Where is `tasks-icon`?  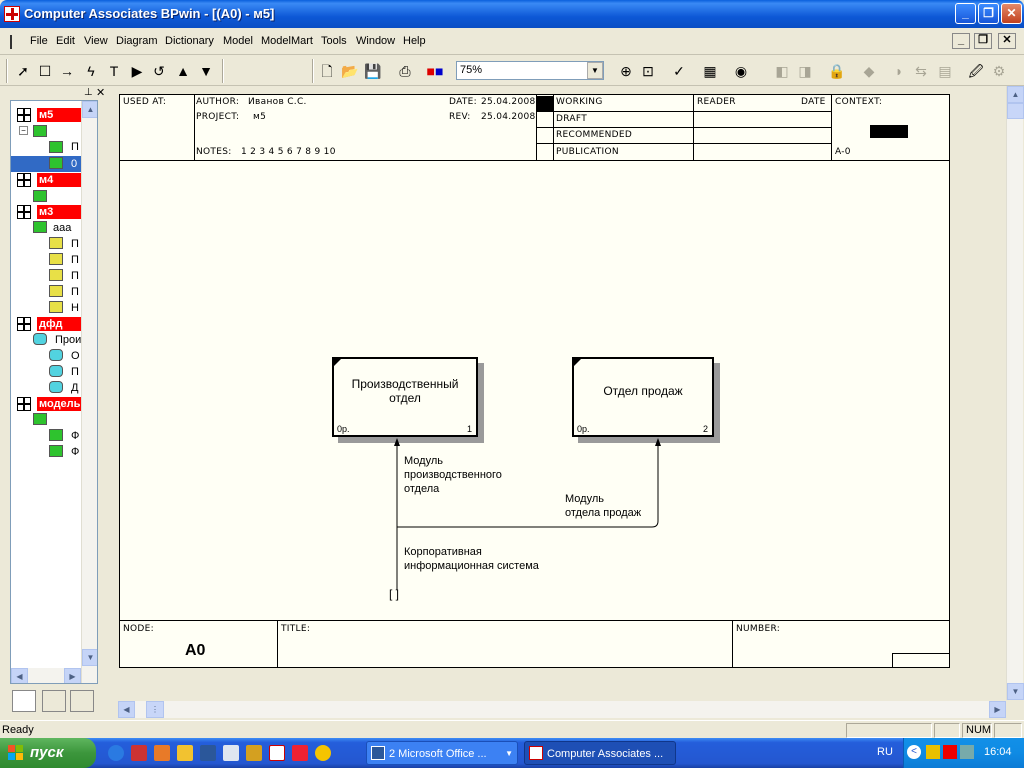 tasks-icon is located at coordinates (185, 753).